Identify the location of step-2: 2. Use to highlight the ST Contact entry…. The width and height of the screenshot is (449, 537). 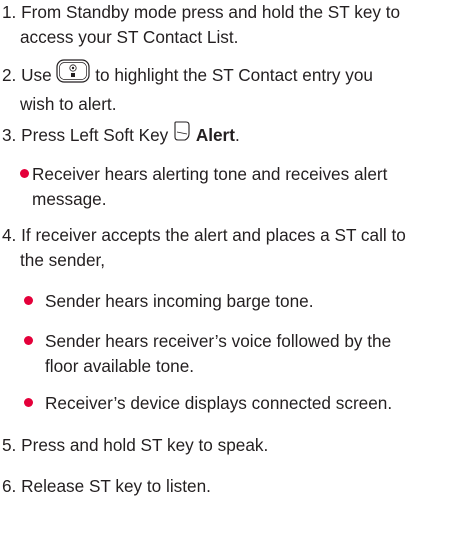
(224, 87).